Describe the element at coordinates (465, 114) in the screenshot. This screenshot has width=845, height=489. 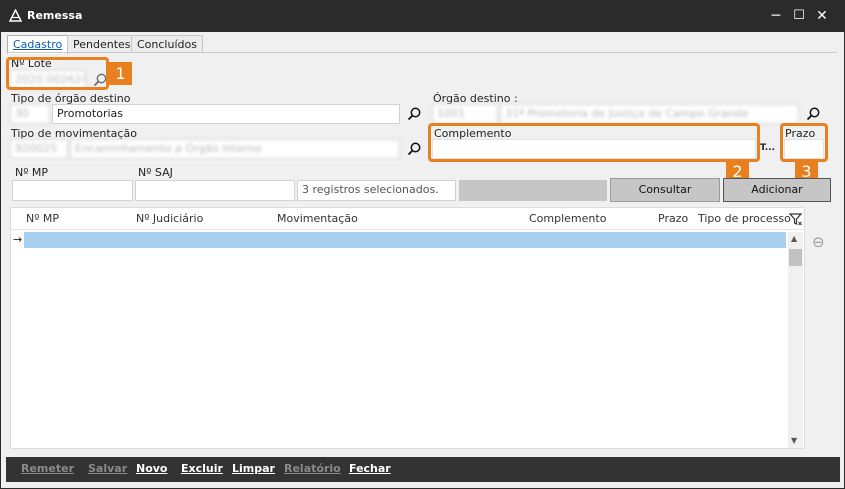
I see `orgao-destino-code: 1001` at that location.